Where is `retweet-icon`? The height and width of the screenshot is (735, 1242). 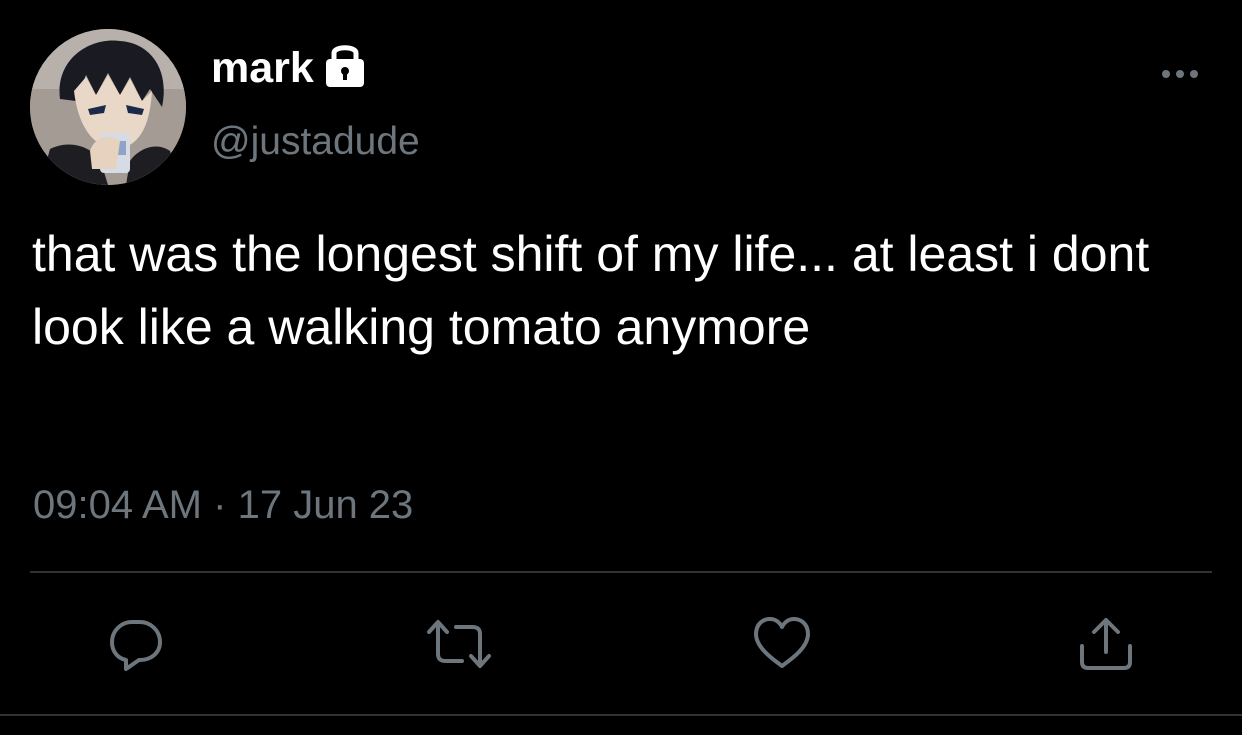 retweet-icon is located at coordinates (459, 644).